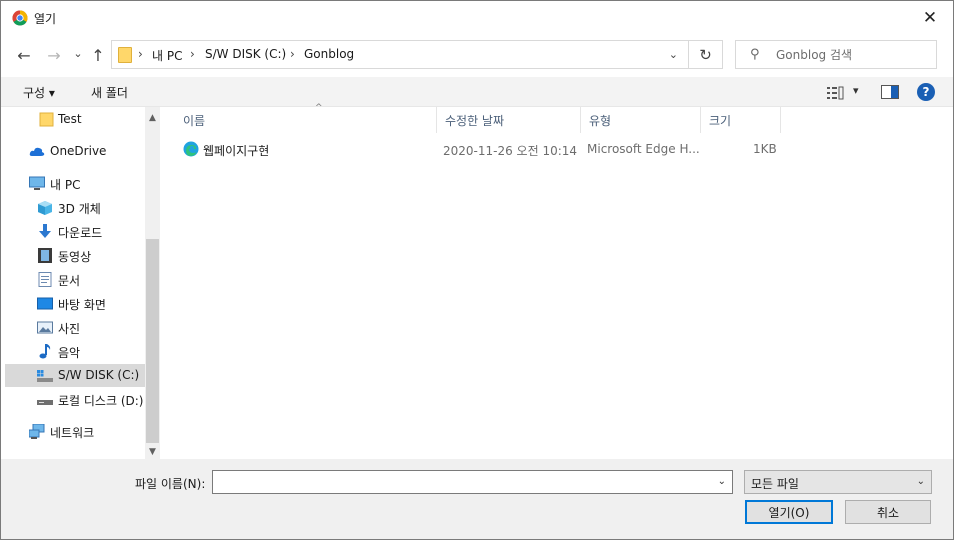  I want to click on scroll-down-button: ▼, so click(152, 451).